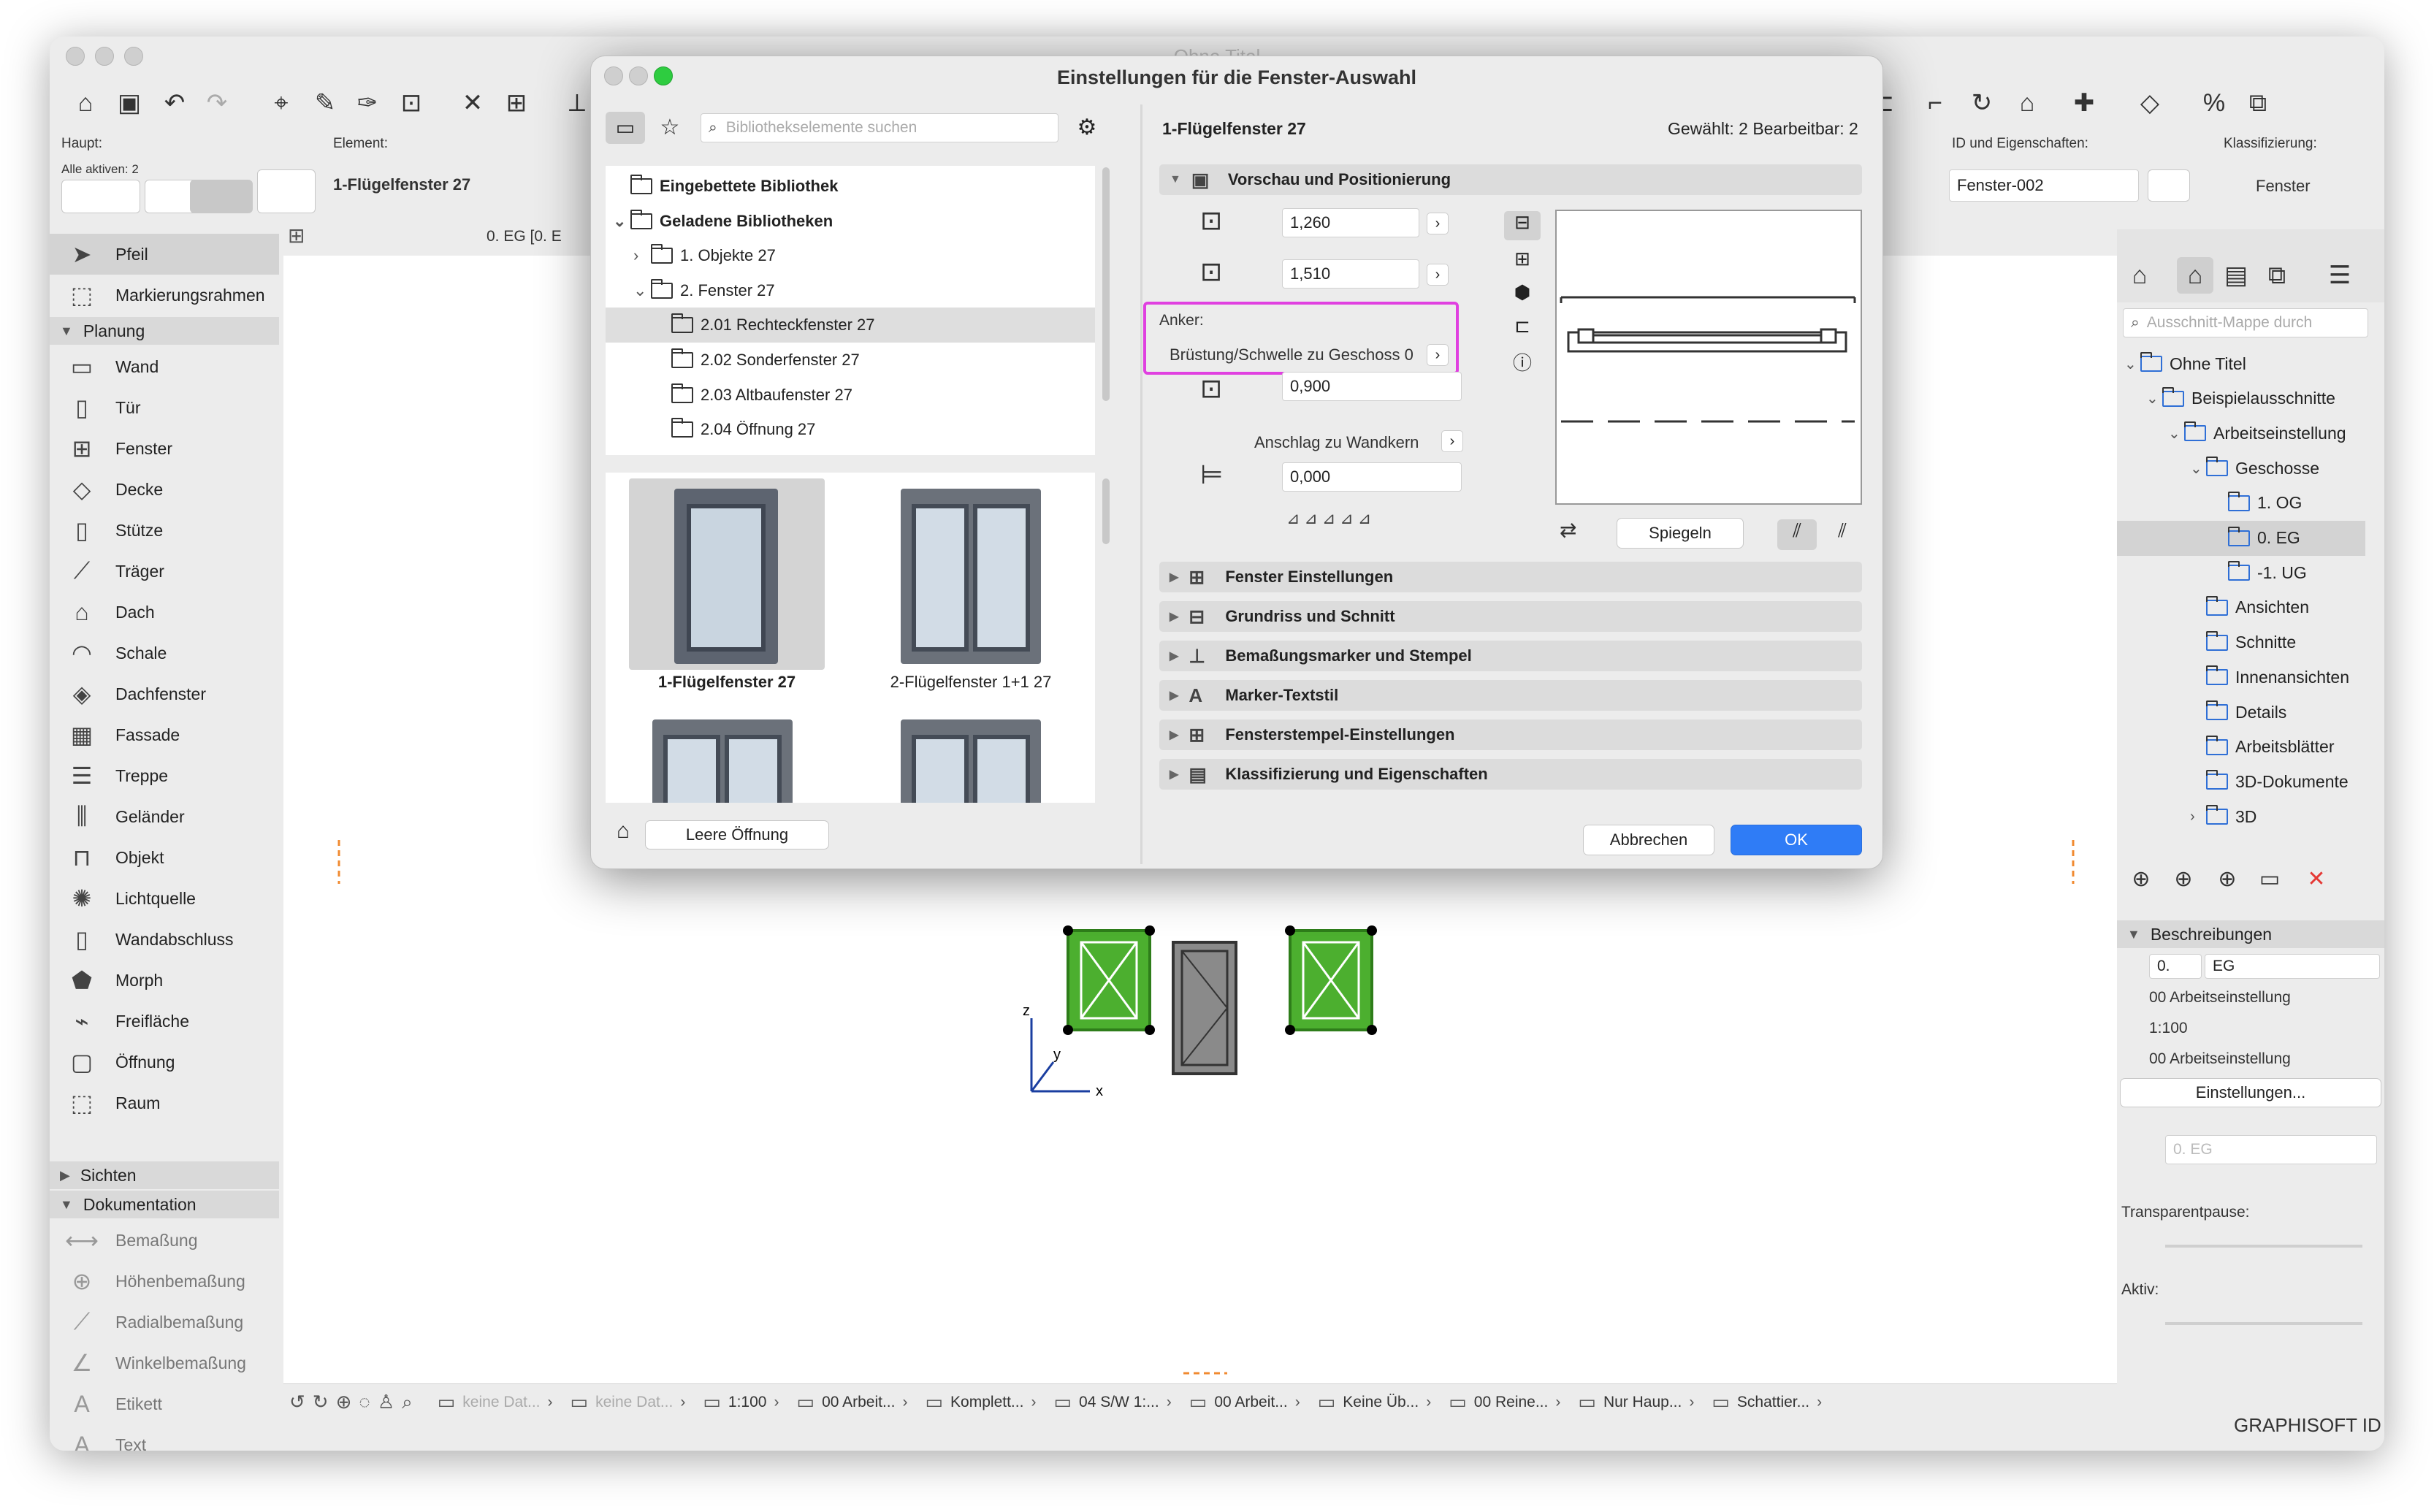 The width and height of the screenshot is (2434, 1512). What do you see at coordinates (971, 576) in the screenshot?
I see `thumb-2-image` at bounding box center [971, 576].